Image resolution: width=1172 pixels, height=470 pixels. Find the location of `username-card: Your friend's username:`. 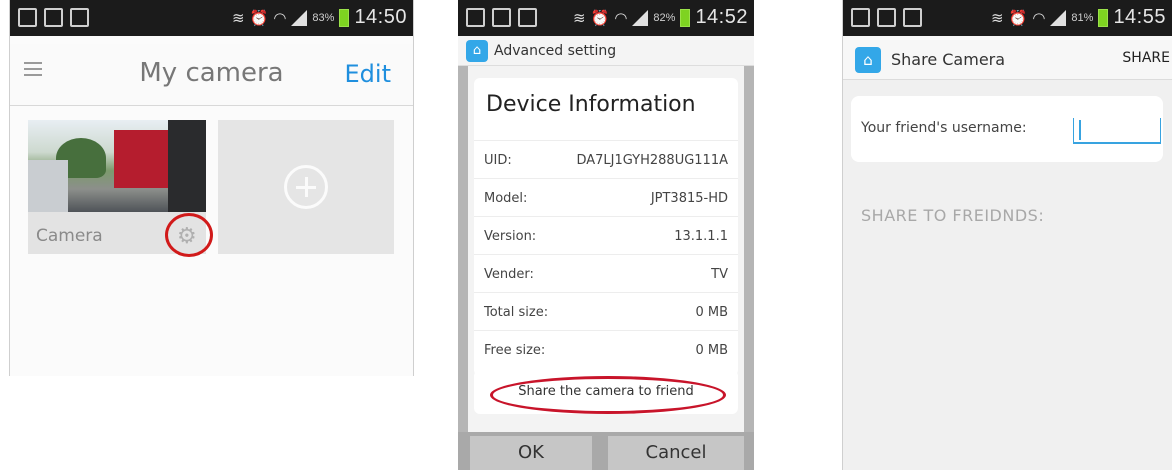

username-card: Your friend's username: is located at coordinates (1007, 129).